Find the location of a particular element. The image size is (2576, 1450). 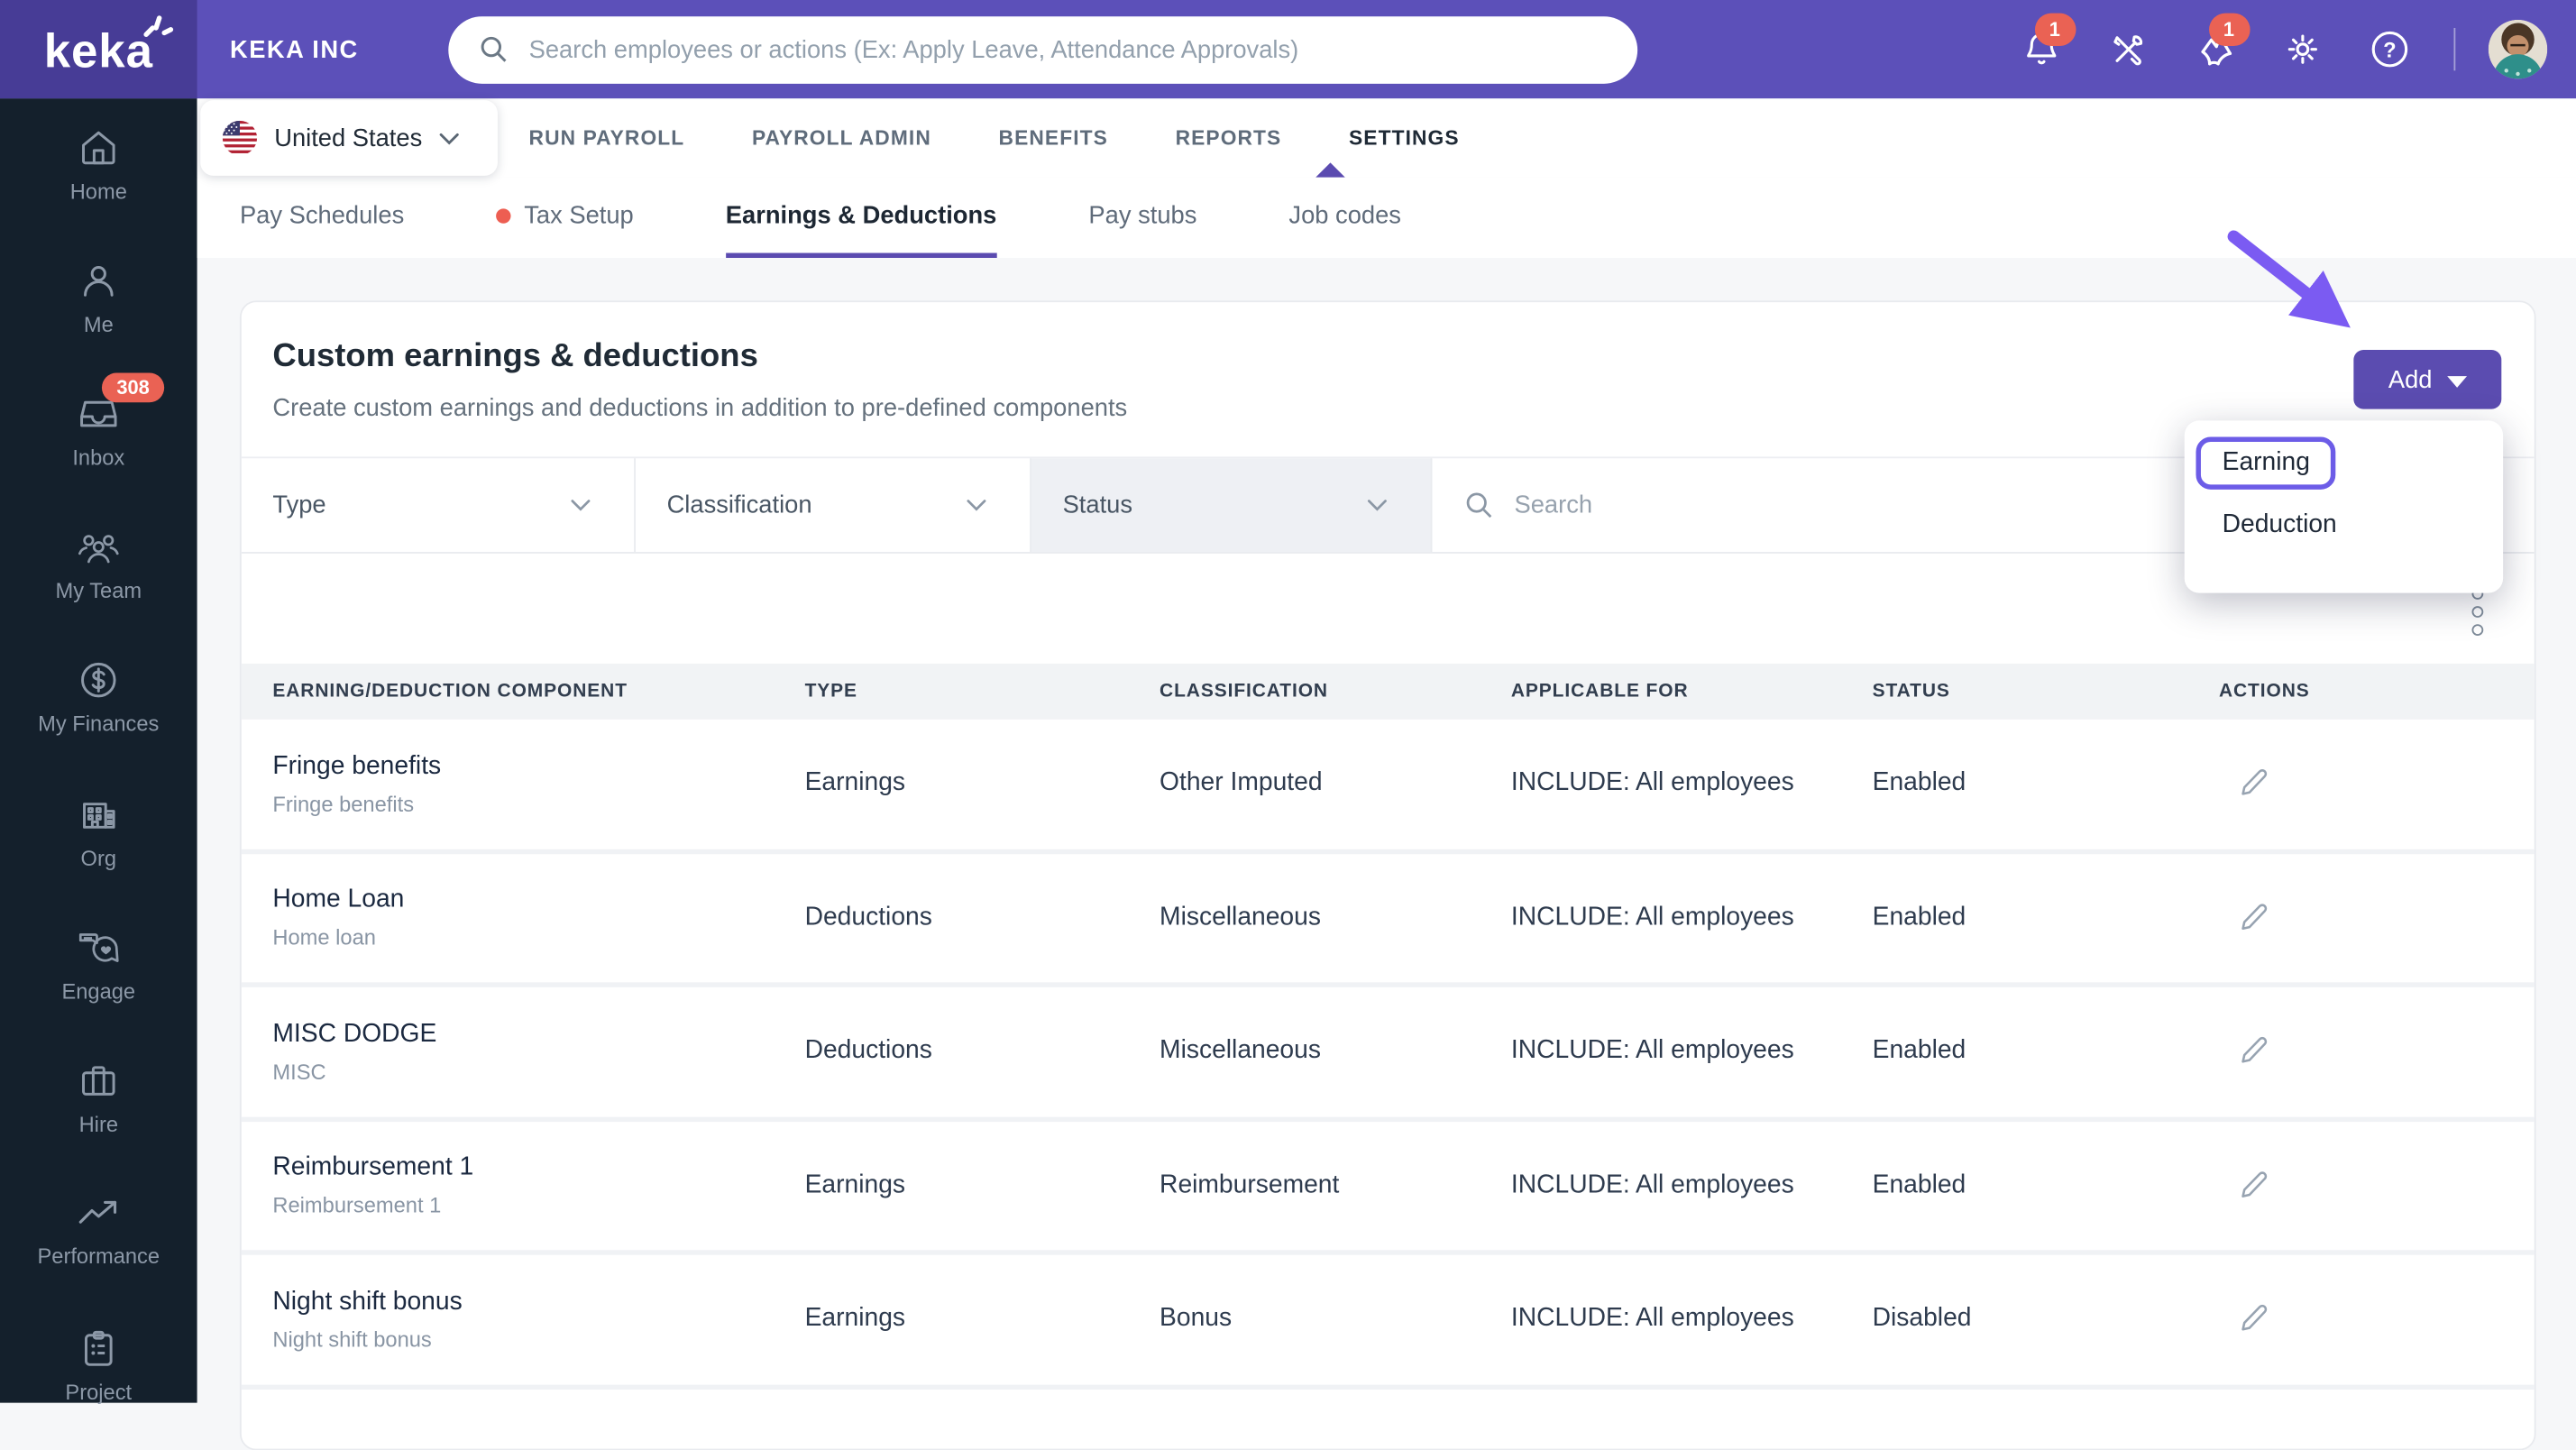

avatar-image is located at coordinates (2517, 49).